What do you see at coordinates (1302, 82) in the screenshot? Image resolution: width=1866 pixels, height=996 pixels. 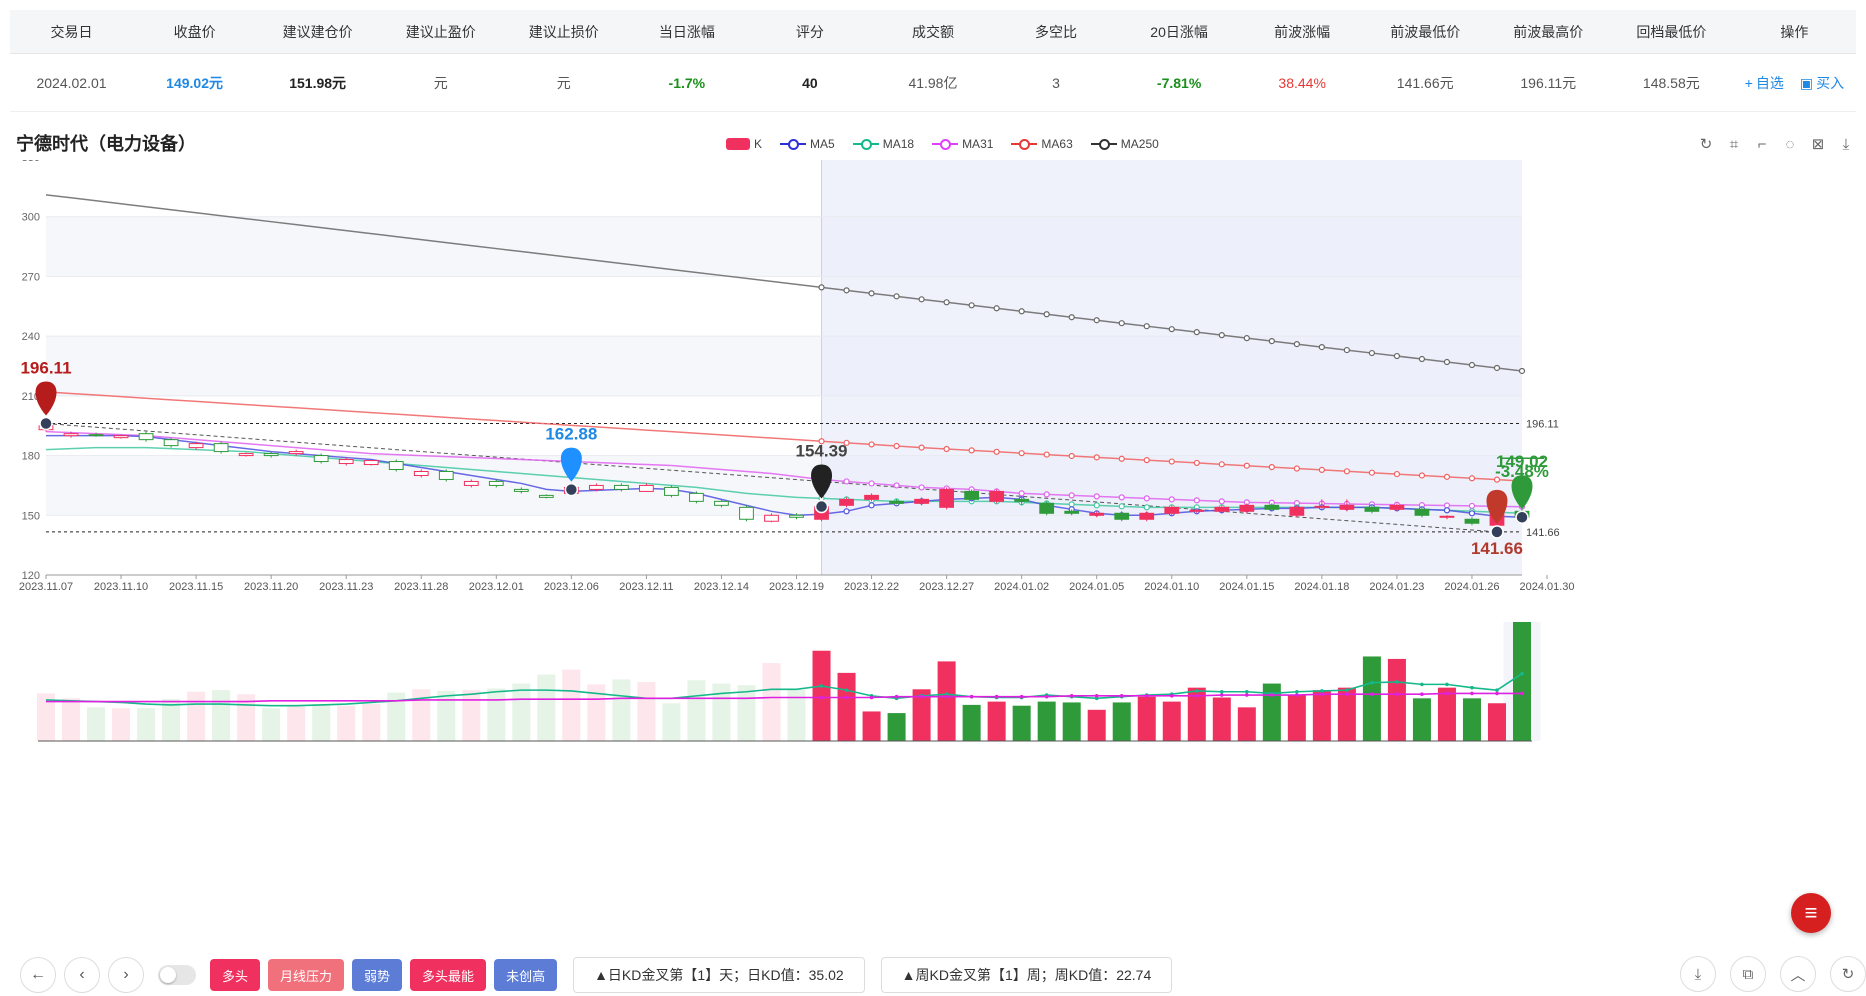 I see `td-wave-change: 38.44%` at bounding box center [1302, 82].